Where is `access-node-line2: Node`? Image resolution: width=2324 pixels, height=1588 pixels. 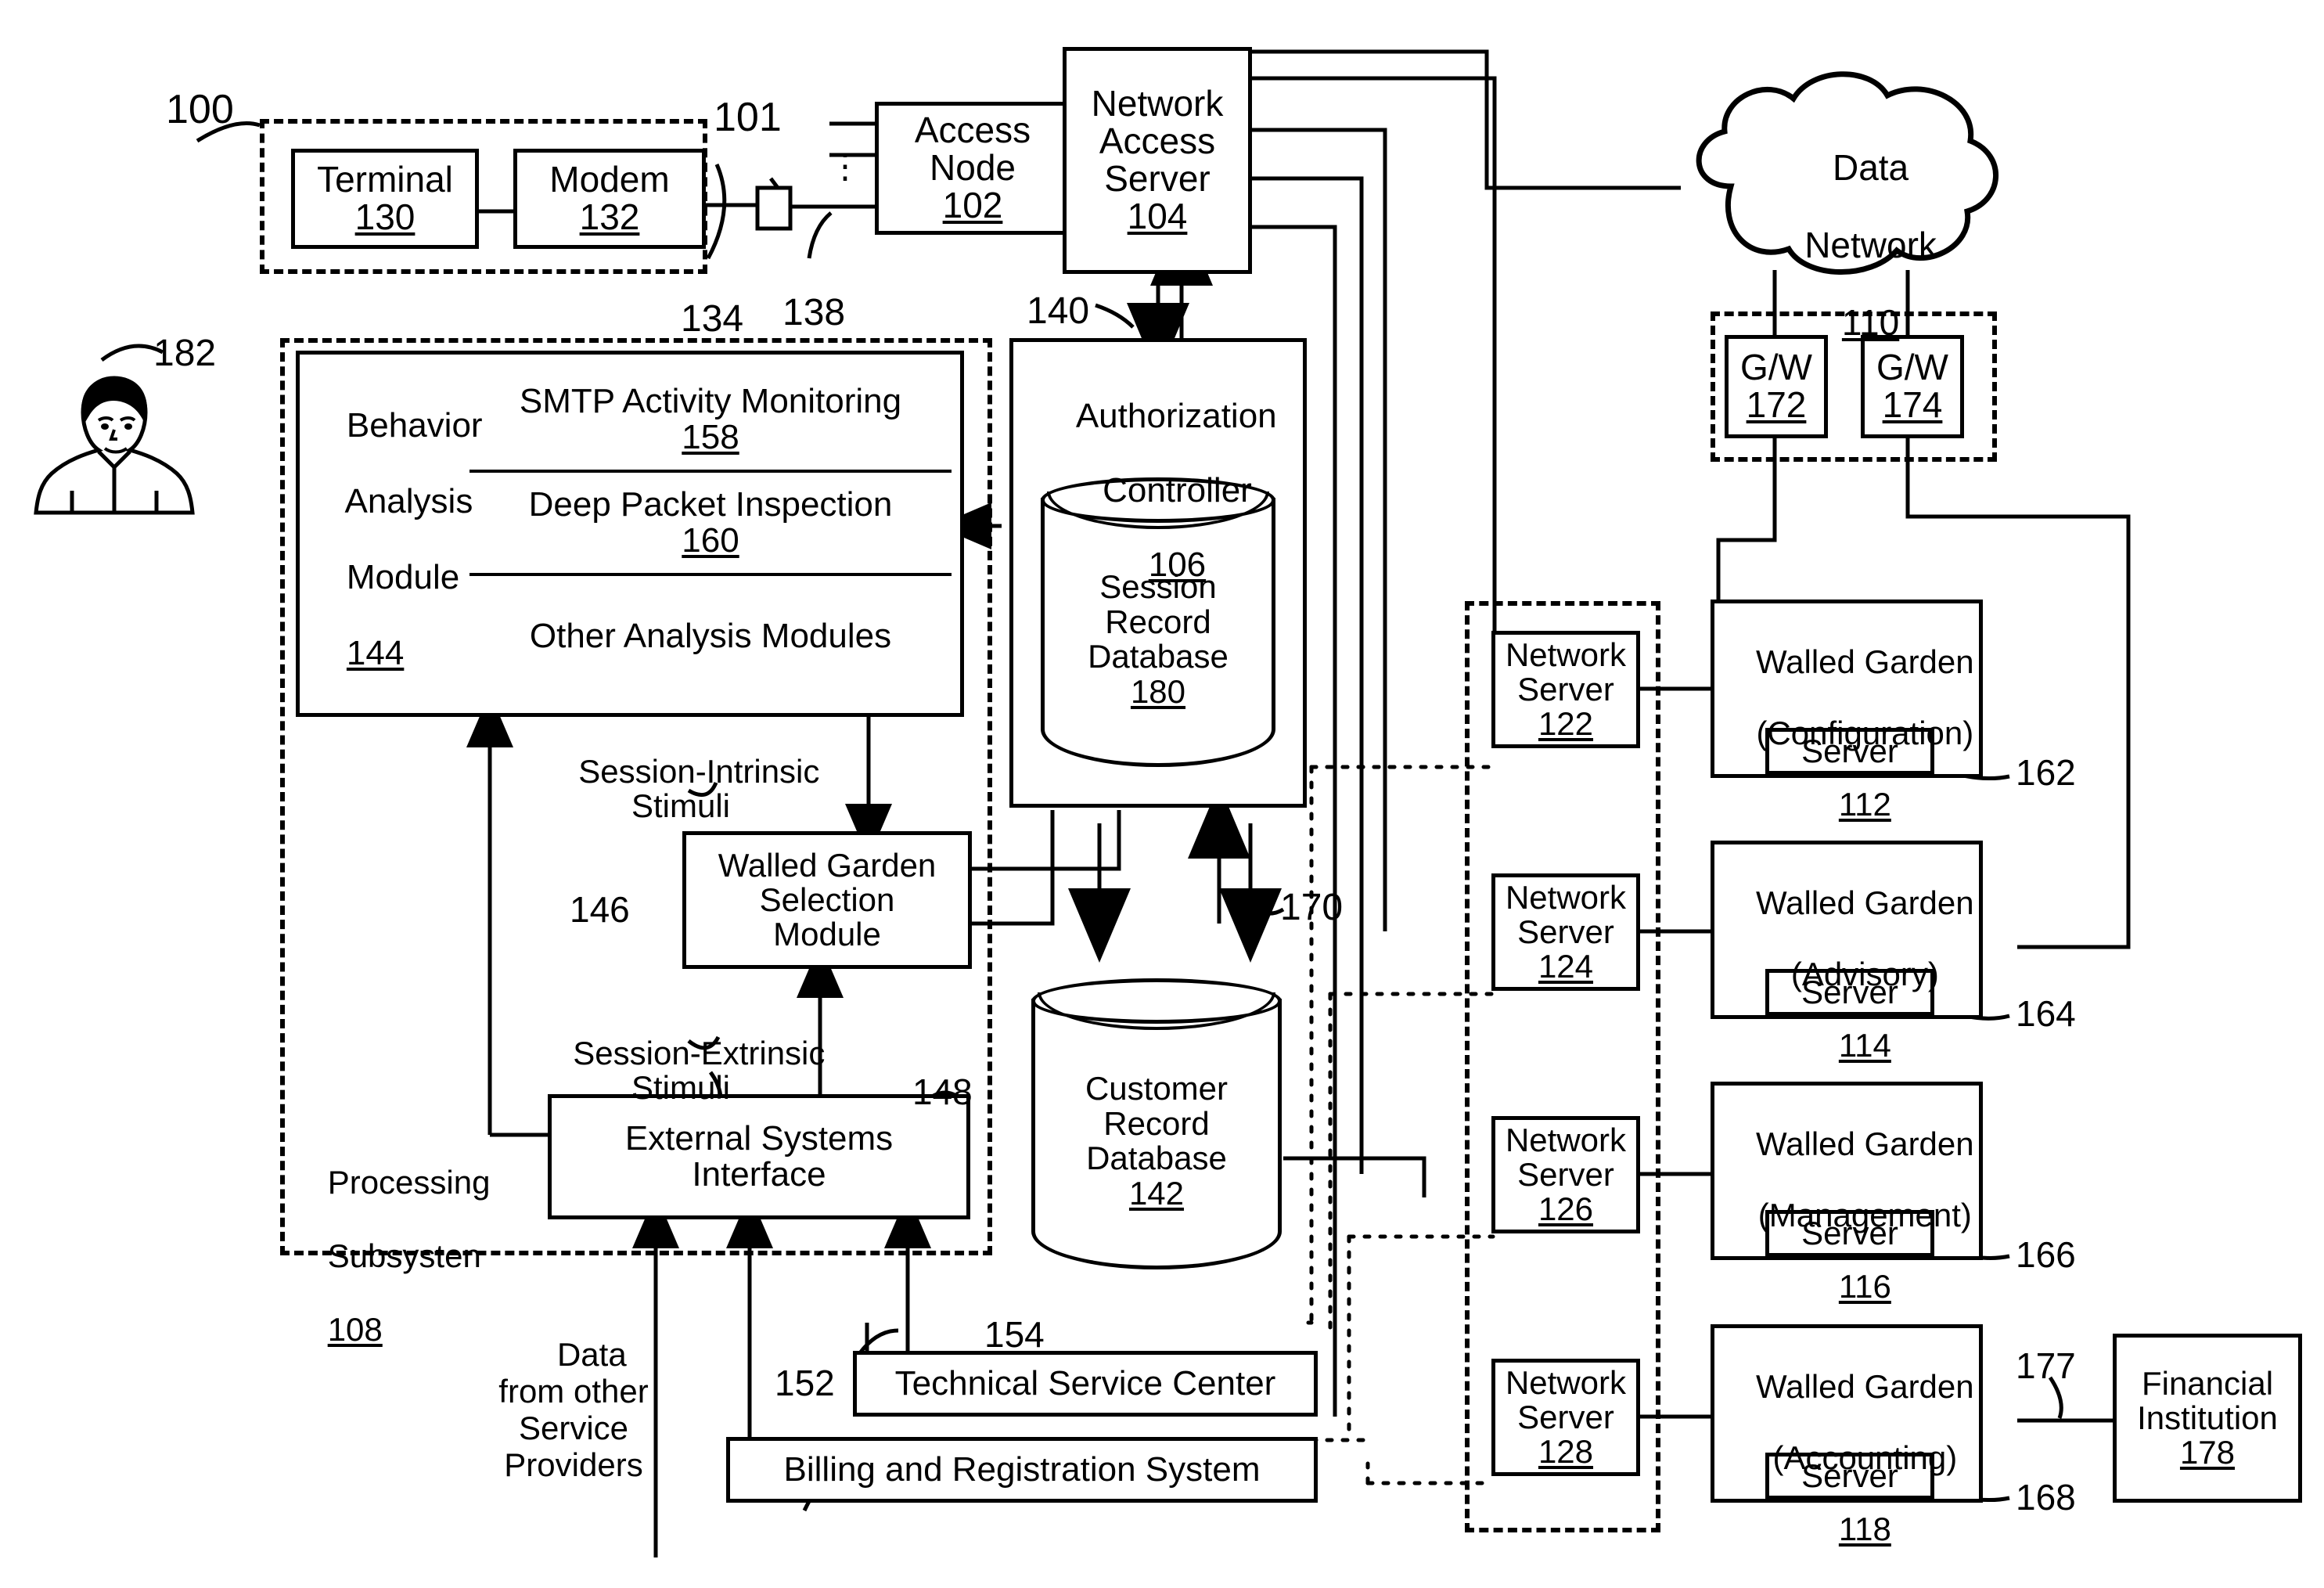 access-node-line2: Node is located at coordinates (973, 168).